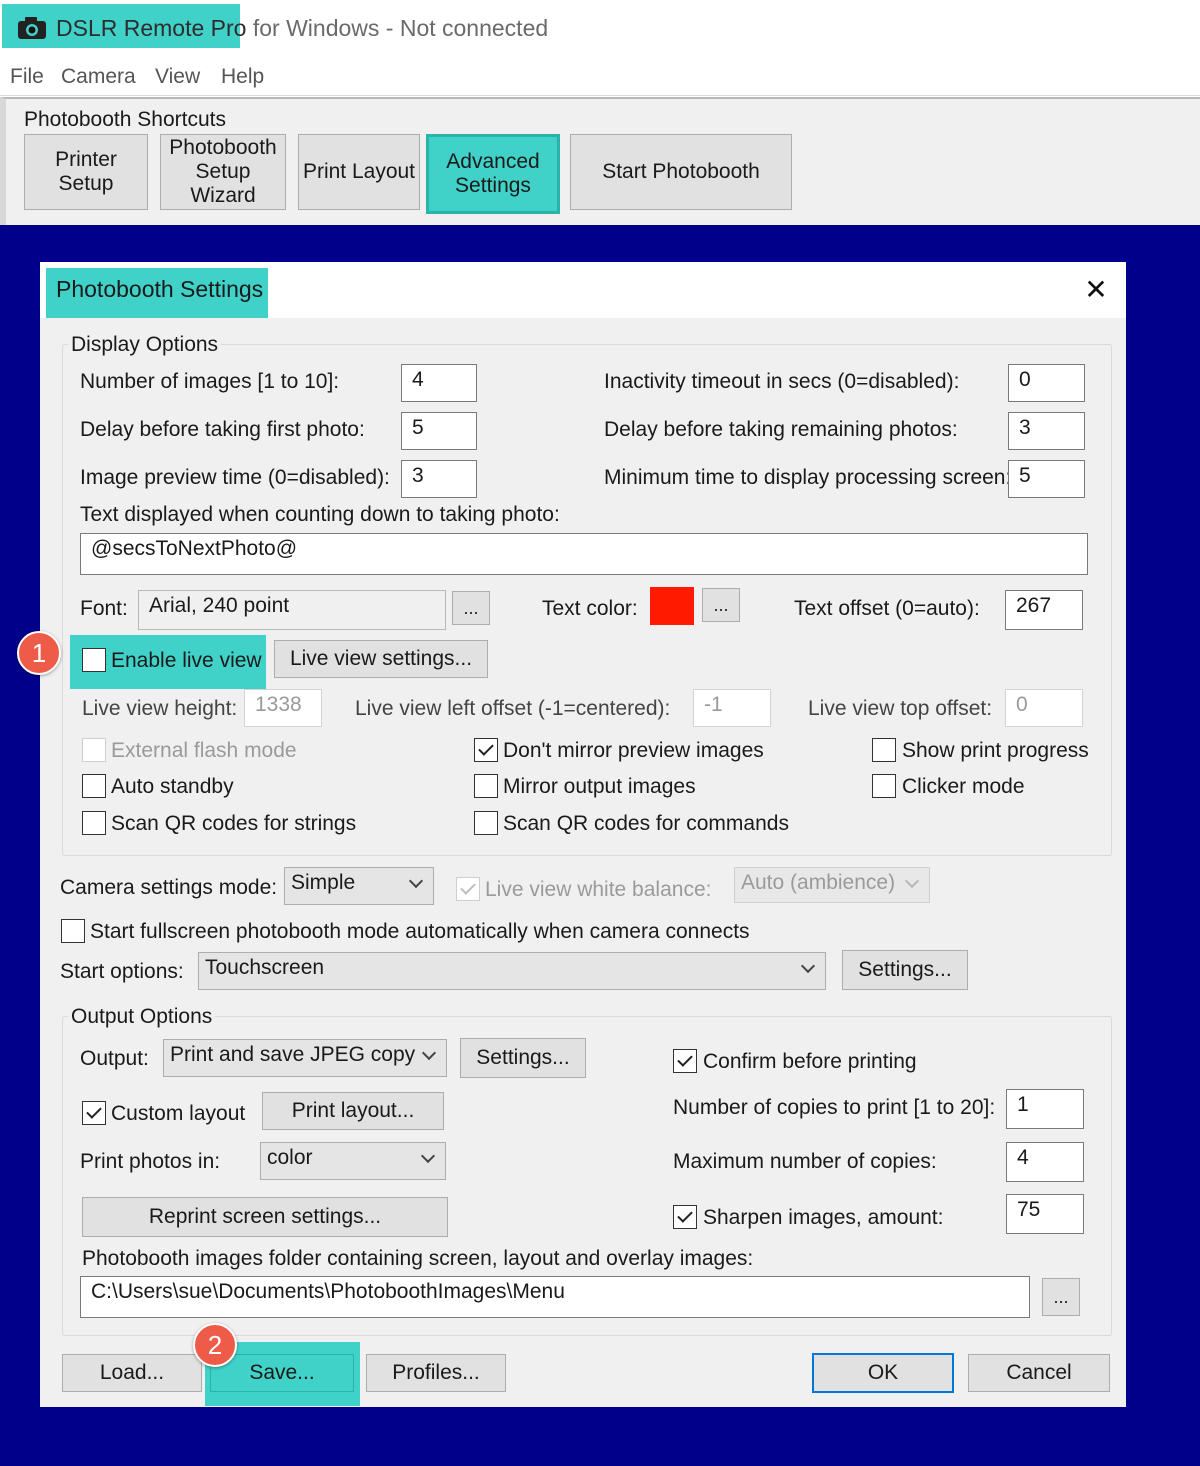 This screenshot has height=1466, width=1200. What do you see at coordinates (1046, 383) in the screenshot?
I see `inactivity-input: 0` at bounding box center [1046, 383].